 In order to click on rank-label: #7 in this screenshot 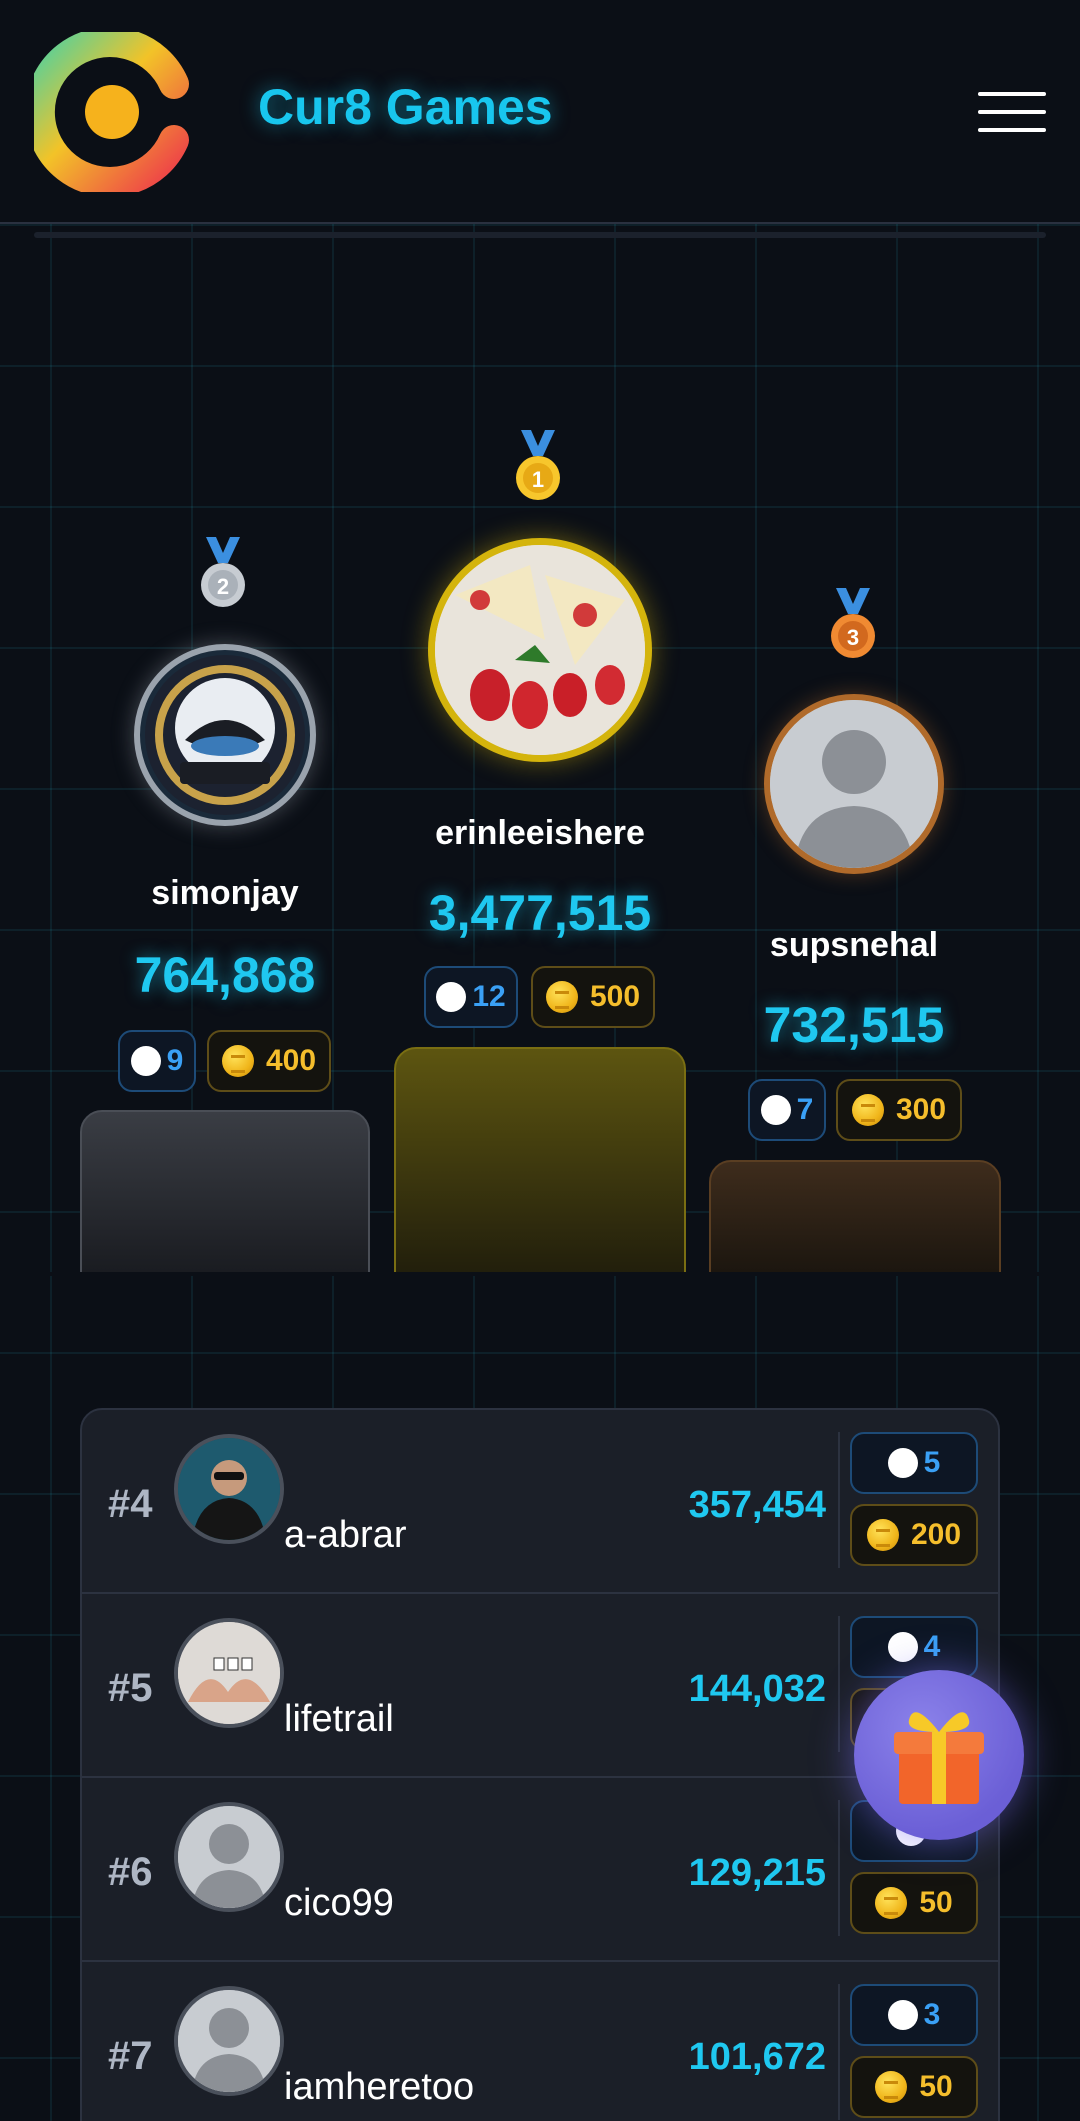, I will do `click(130, 2056)`.